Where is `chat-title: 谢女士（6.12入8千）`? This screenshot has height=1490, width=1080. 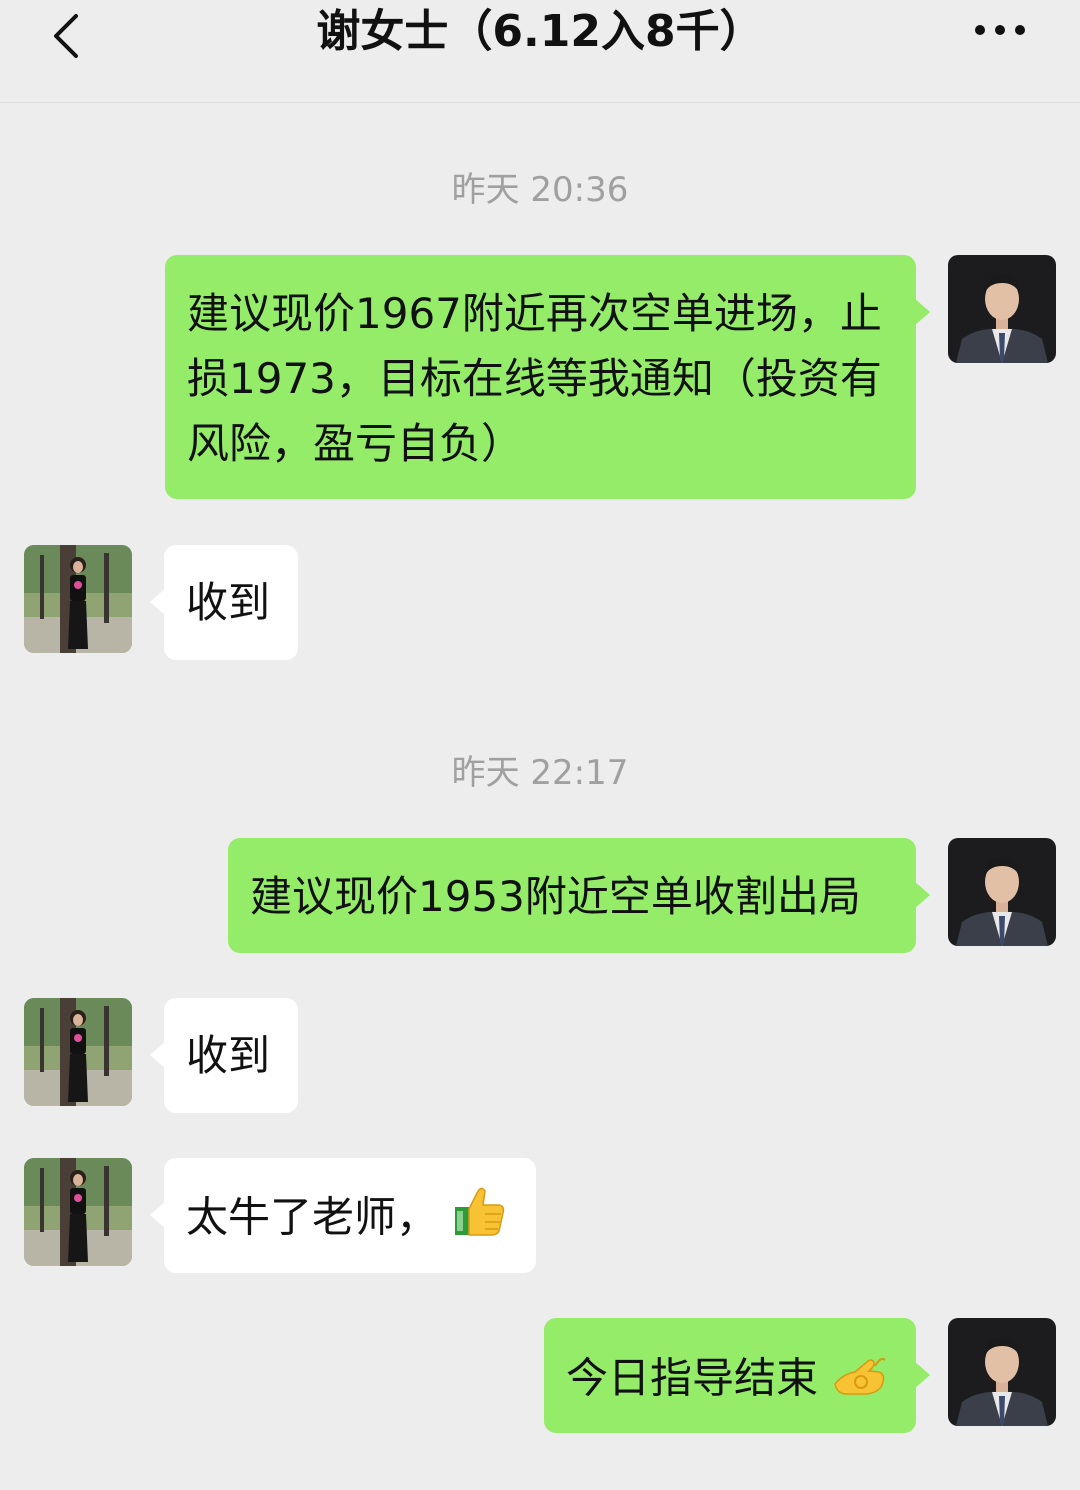 chat-title: 谢女士（6.12入8千） is located at coordinates (540, 31).